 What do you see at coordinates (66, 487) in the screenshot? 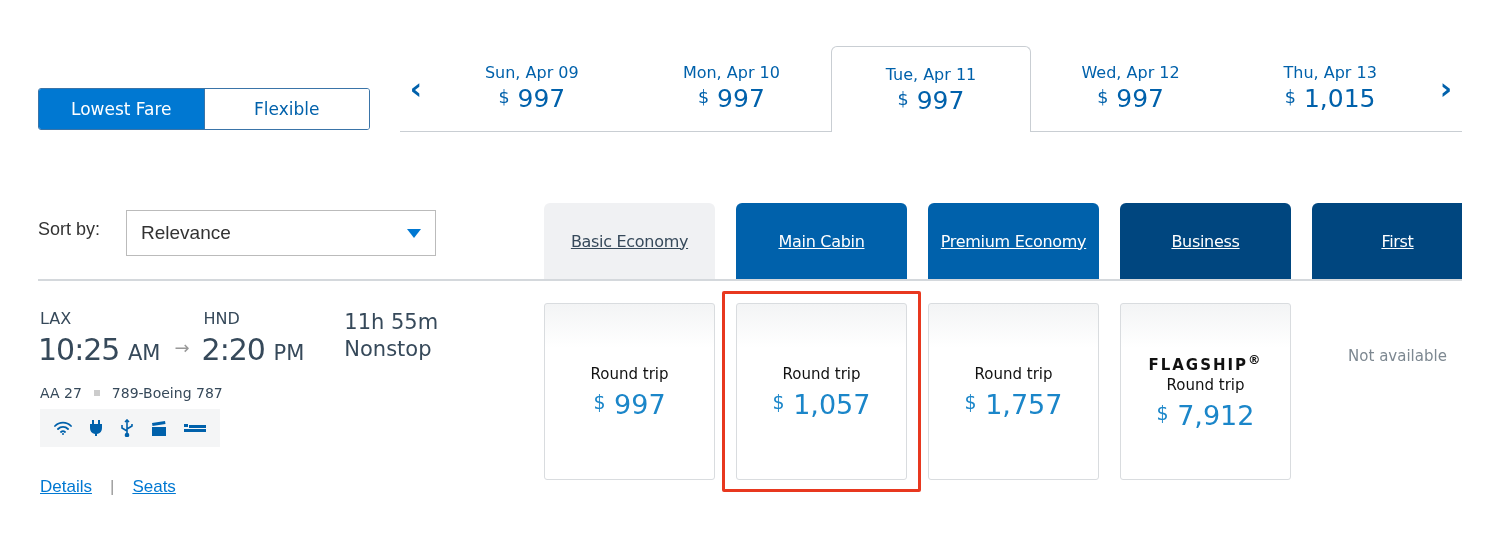
I see `flight-link: Details` at bounding box center [66, 487].